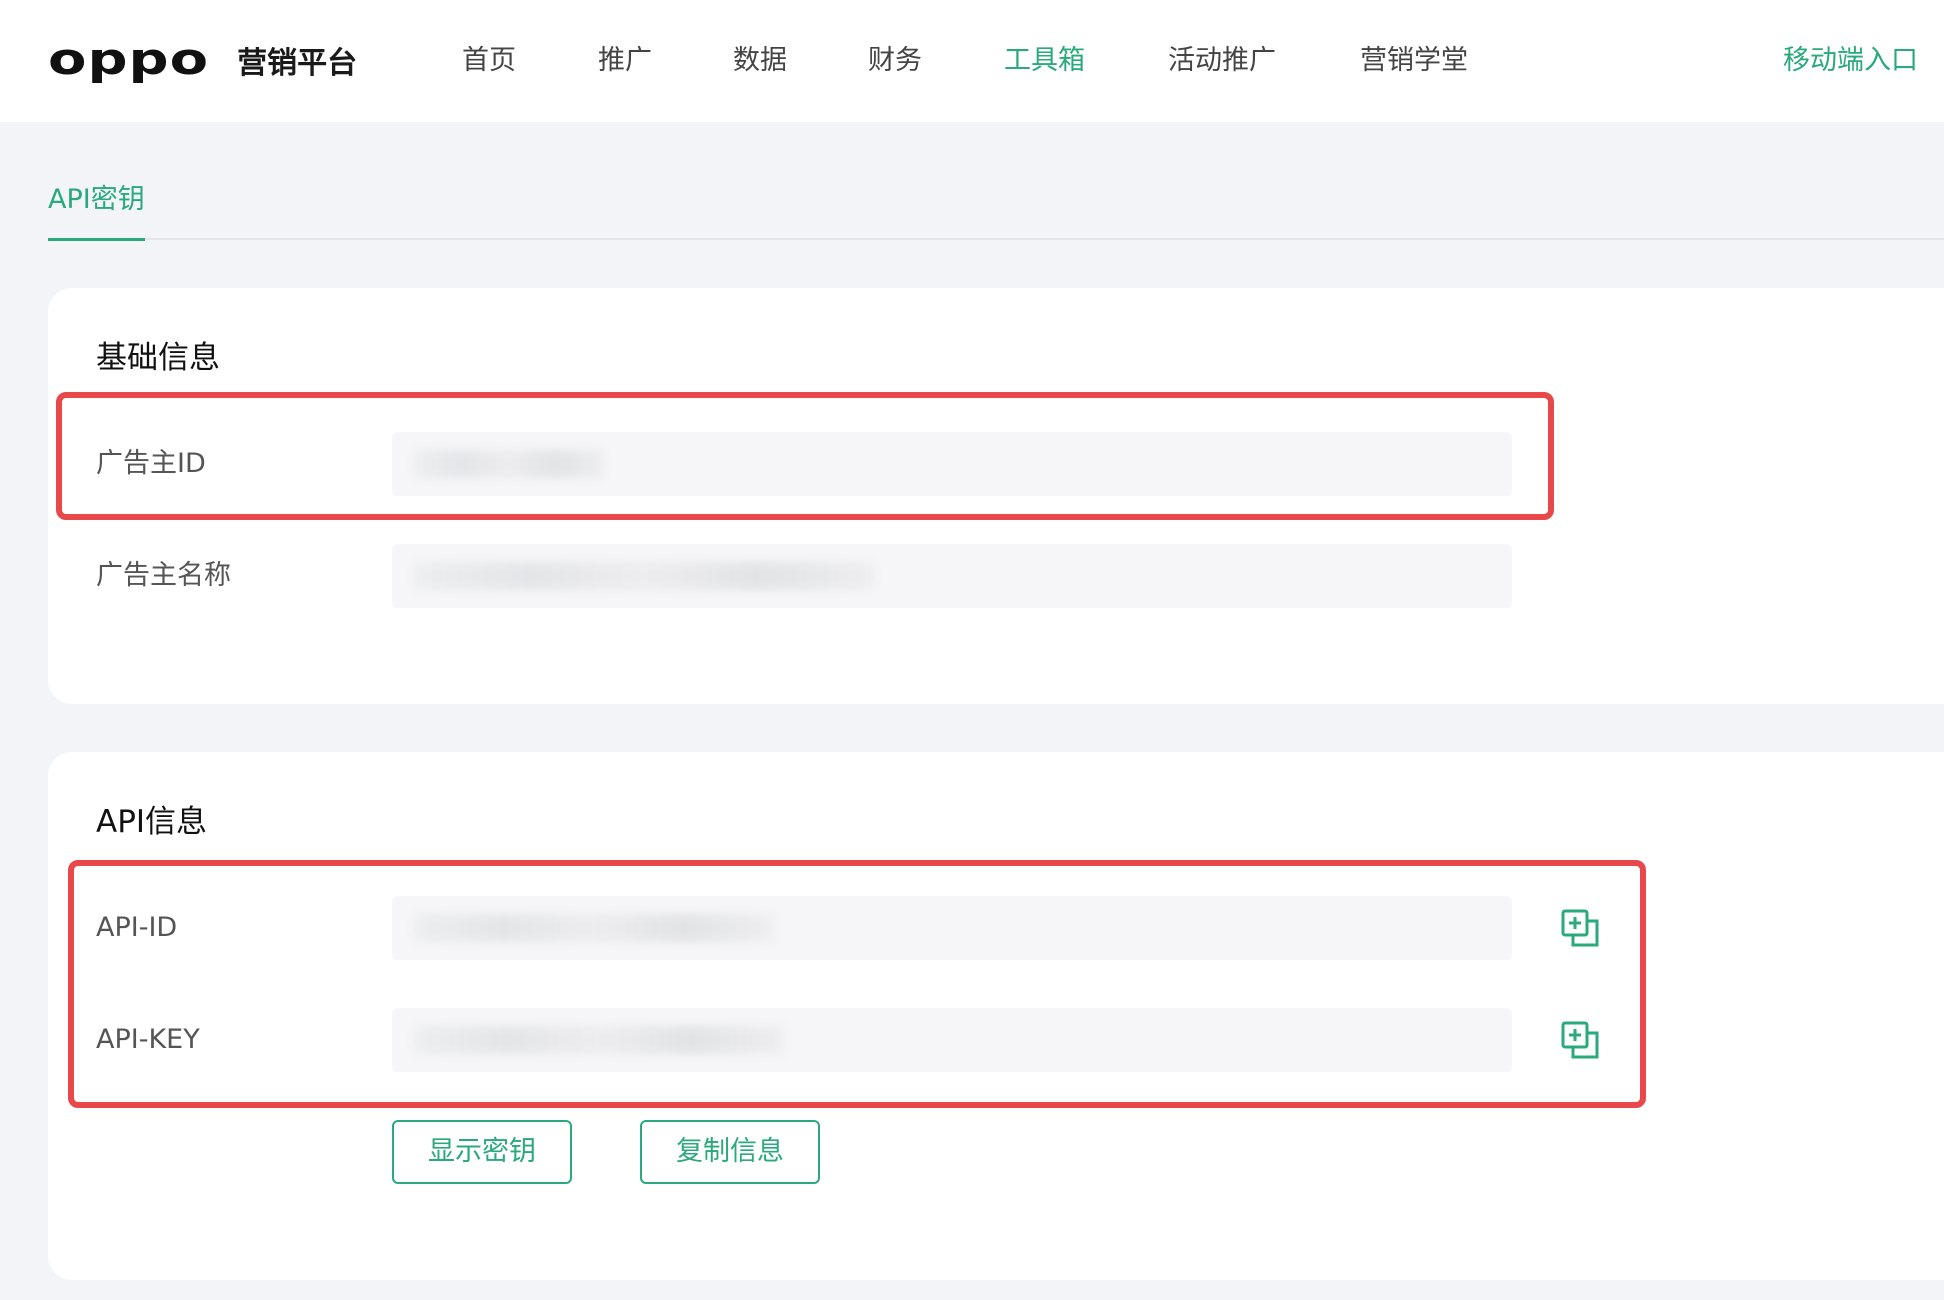  Describe the element at coordinates (952, 928) in the screenshot. I see `api-id-value` at that location.